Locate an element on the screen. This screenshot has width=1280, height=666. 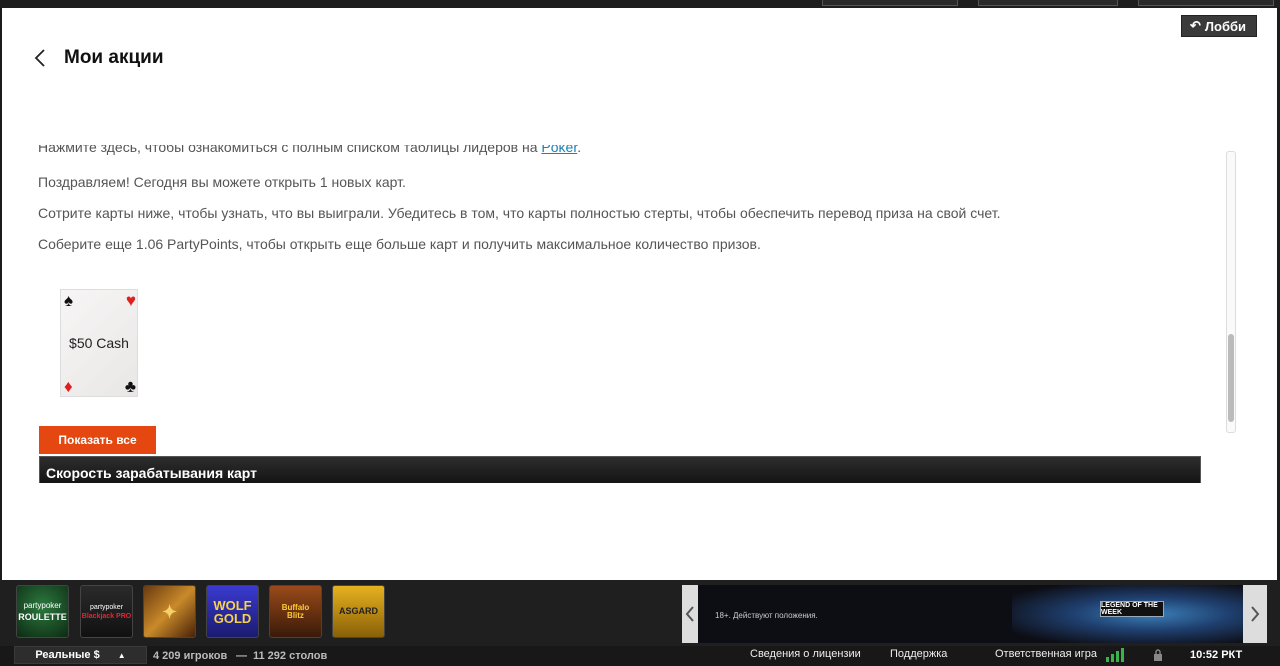
player-count: 4 209 игроков is located at coordinates (190, 656).